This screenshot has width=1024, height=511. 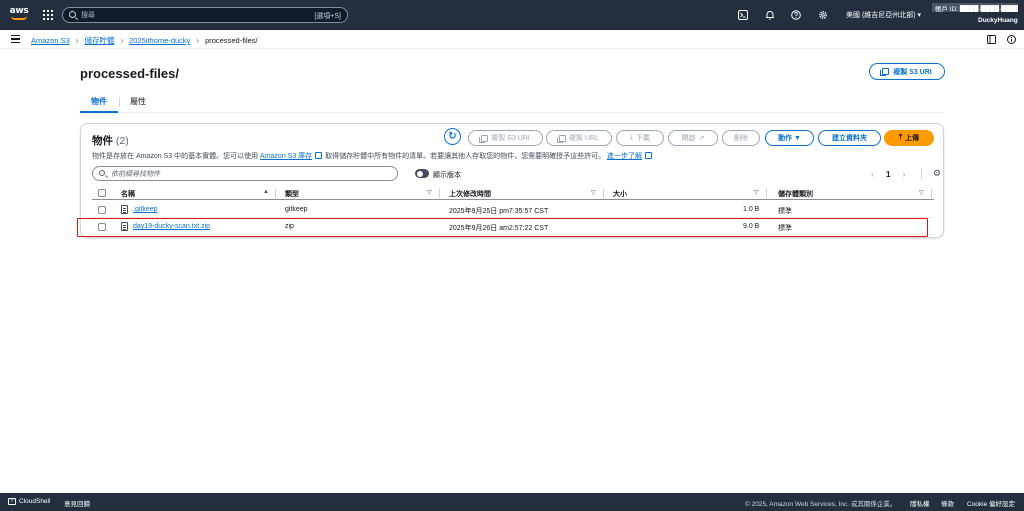 I want to click on account-id: 帳戶 ID: ████-████-████, so click(x=975, y=7).